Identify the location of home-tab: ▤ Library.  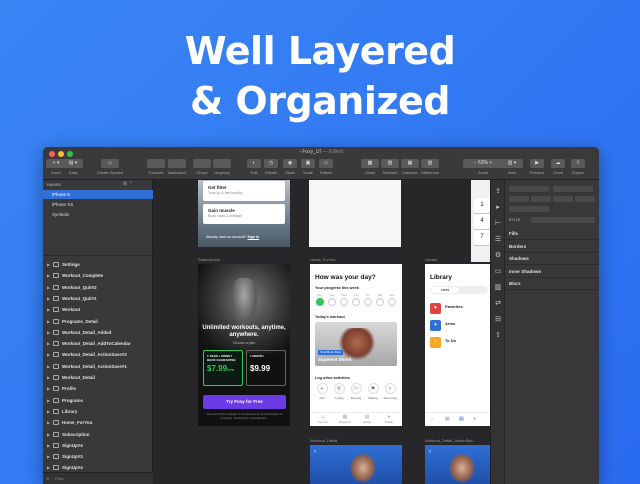
(367, 420).